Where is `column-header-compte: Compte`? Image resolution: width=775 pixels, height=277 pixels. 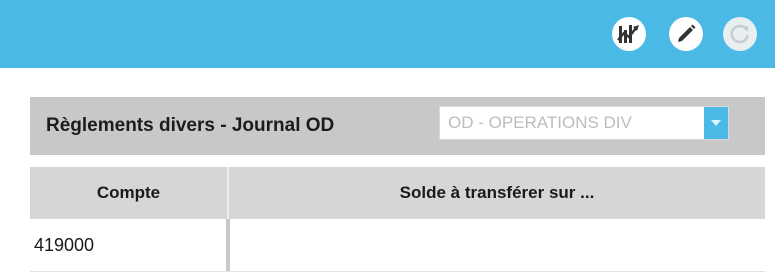 column-header-compte: Compte is located at coordinates (128, 193).